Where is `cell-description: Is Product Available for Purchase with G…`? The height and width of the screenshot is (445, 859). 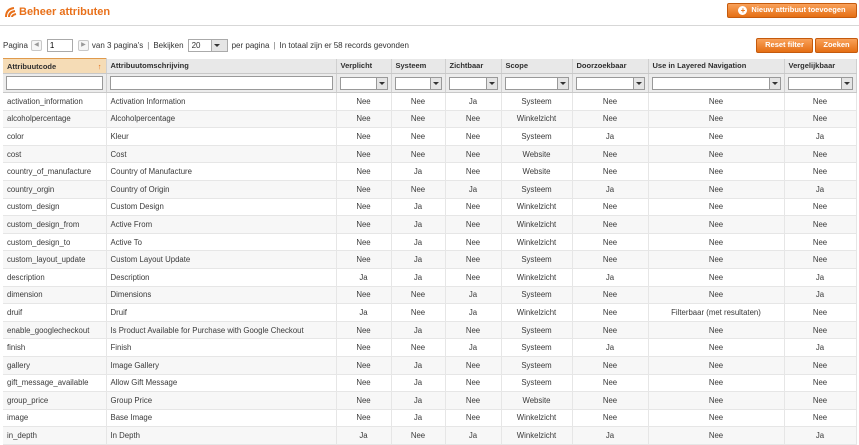
cell-description: Is Product Available for Purchase with G… is located at coordinates (221, 330).